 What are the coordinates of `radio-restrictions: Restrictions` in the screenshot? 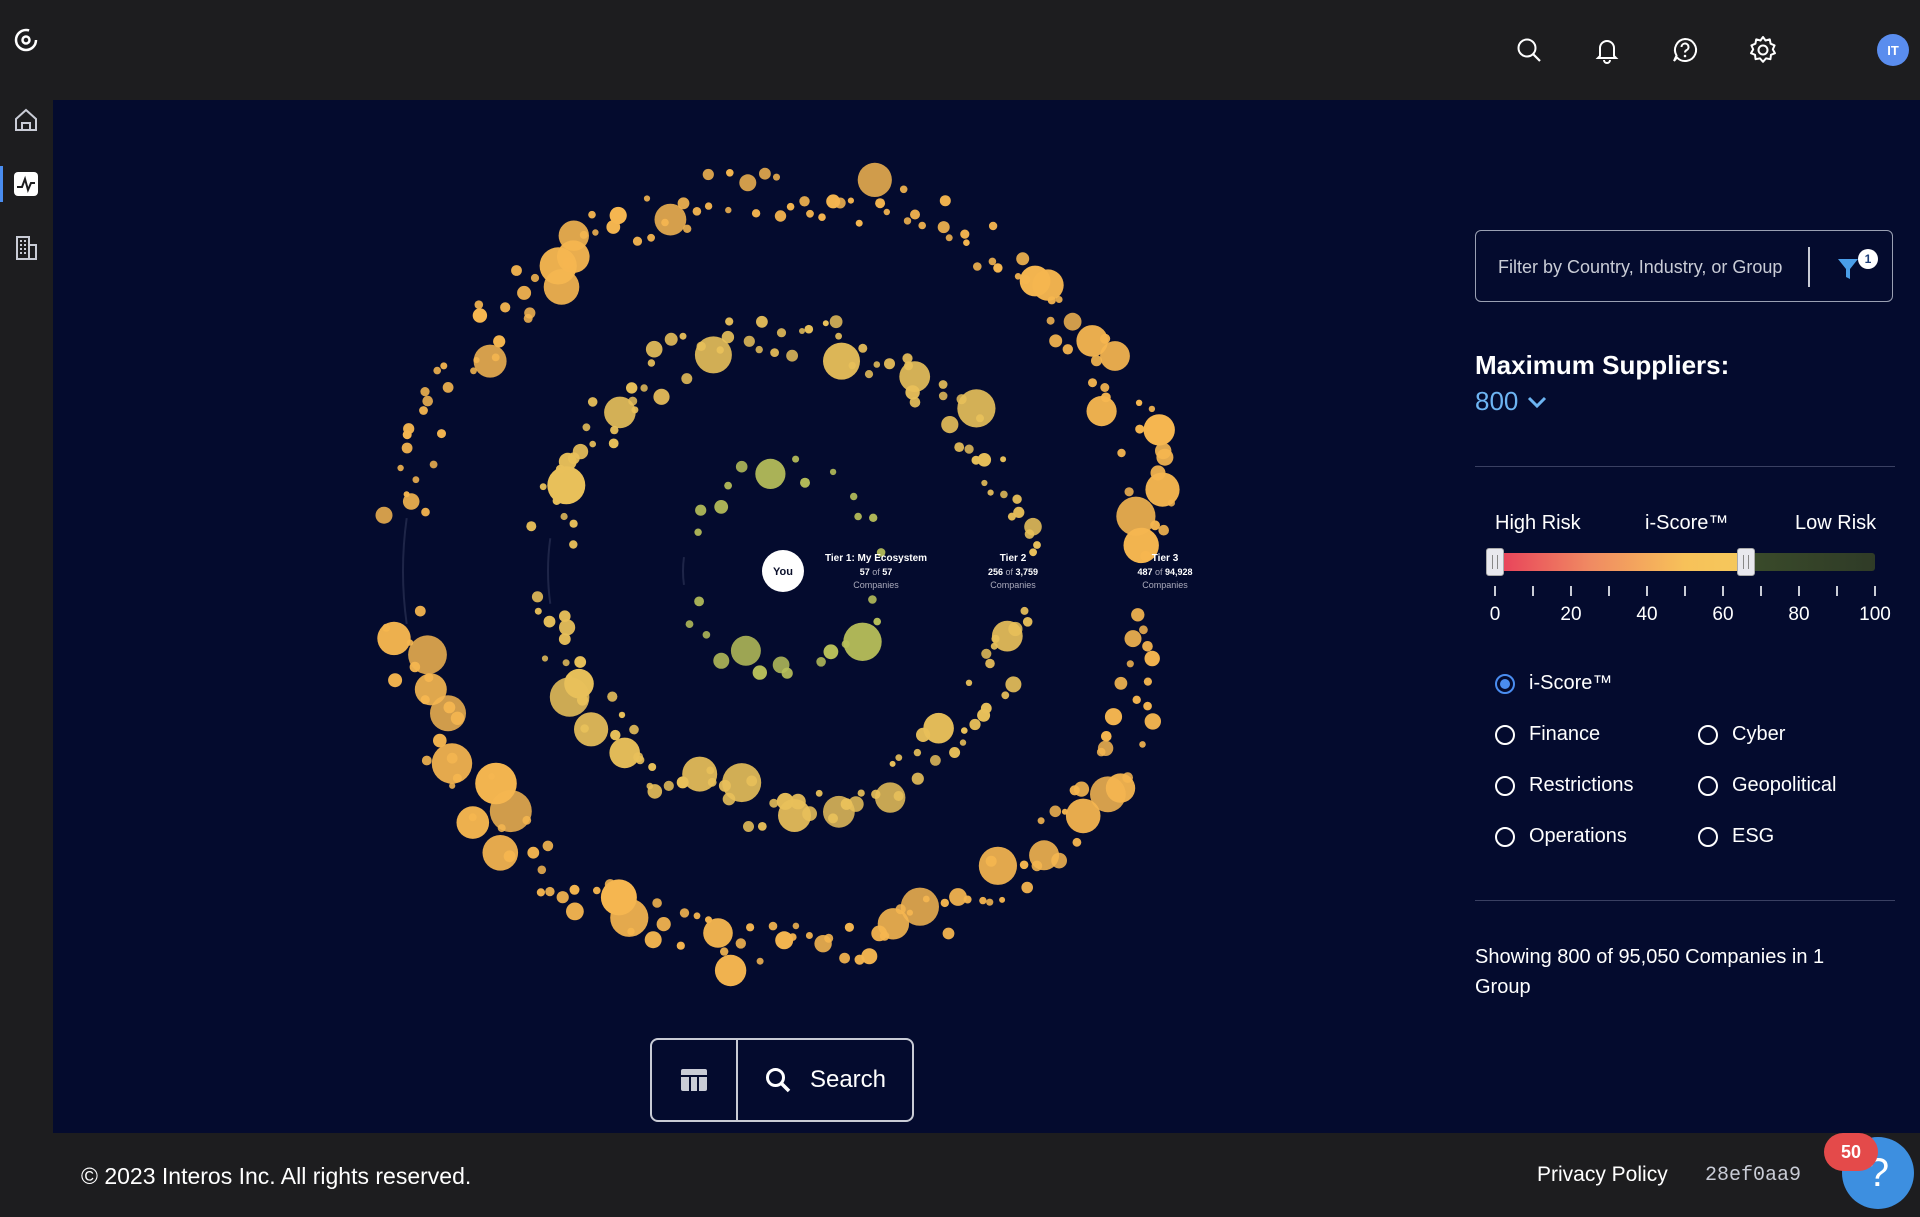 It's located at (1564, 785).